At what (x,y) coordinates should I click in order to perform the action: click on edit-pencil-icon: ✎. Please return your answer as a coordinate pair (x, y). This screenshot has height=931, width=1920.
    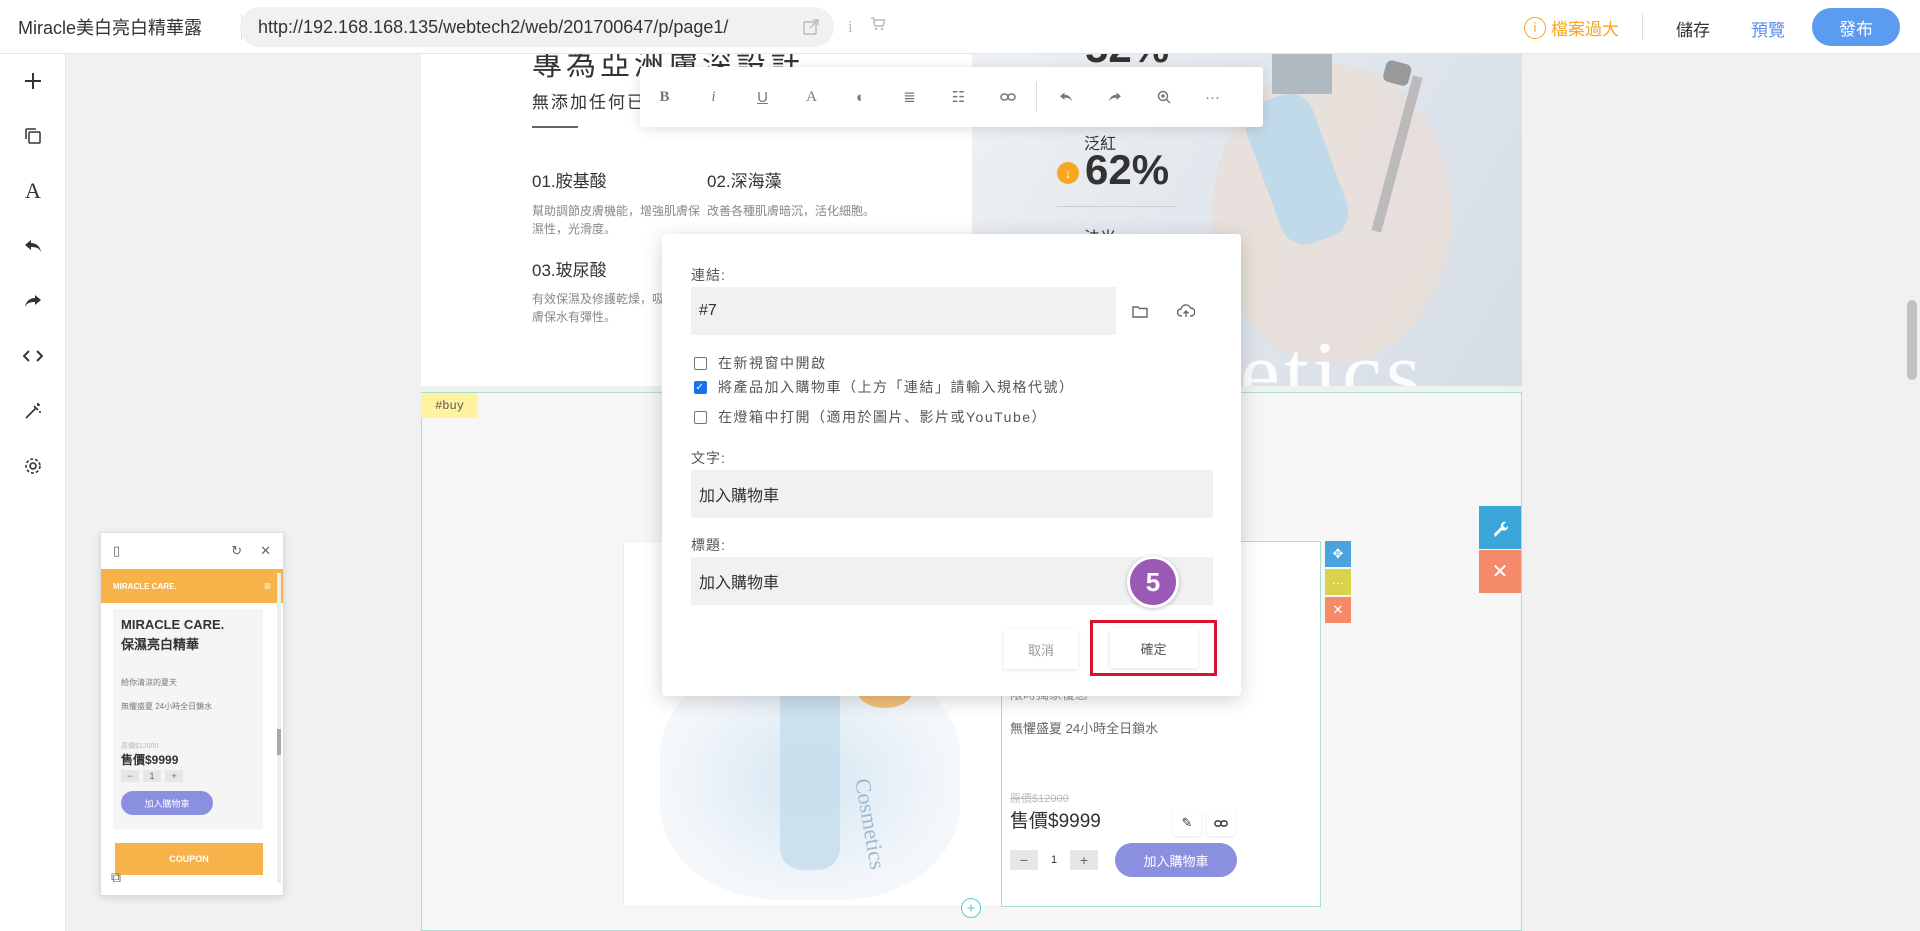
    Looking at the image, I should click on (1187, 823).